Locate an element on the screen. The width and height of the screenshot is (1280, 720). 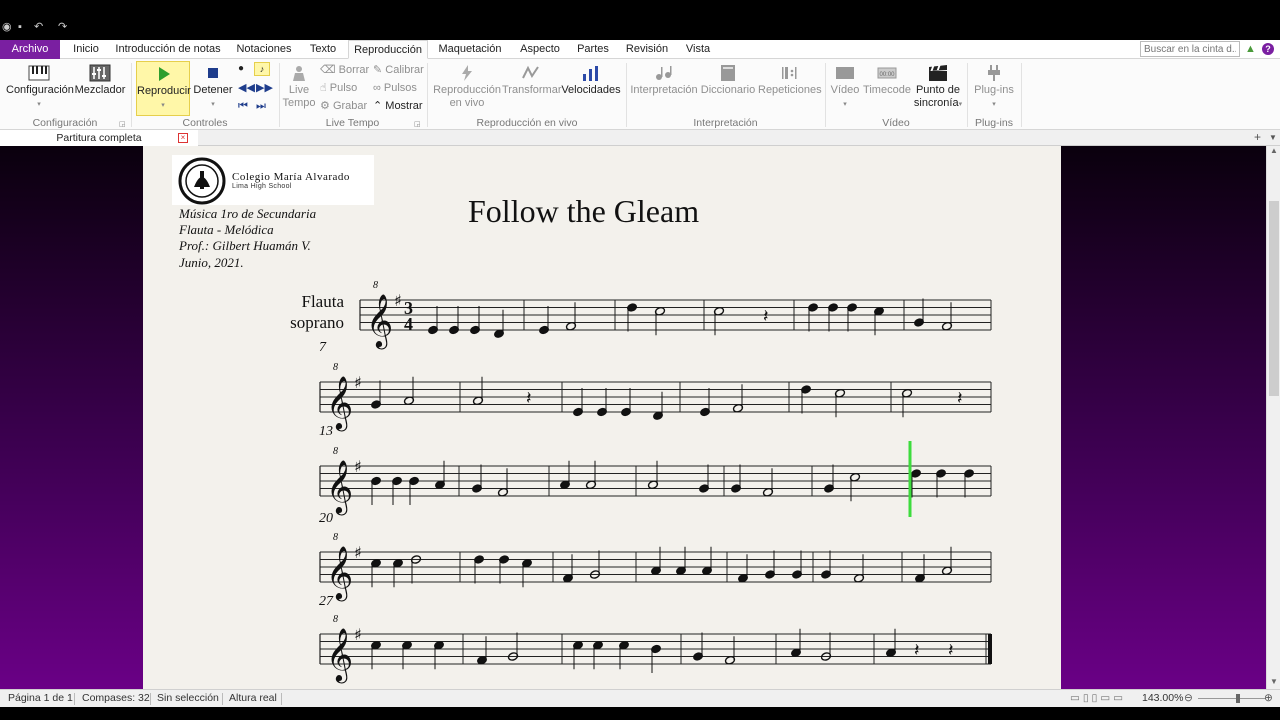
mezclador-label: Mezclador is located at coordinates (100, 90).